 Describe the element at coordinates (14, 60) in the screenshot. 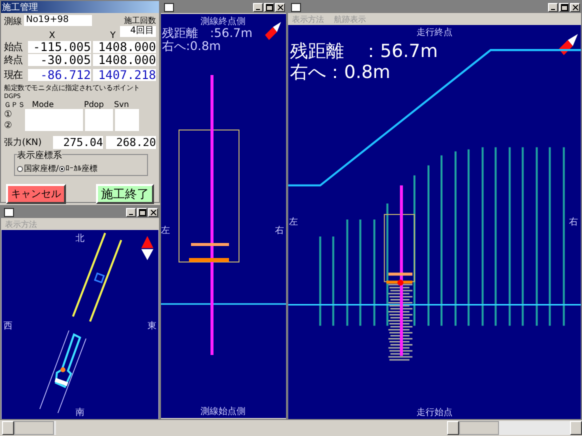

I see `point-label: 終点` at that location.